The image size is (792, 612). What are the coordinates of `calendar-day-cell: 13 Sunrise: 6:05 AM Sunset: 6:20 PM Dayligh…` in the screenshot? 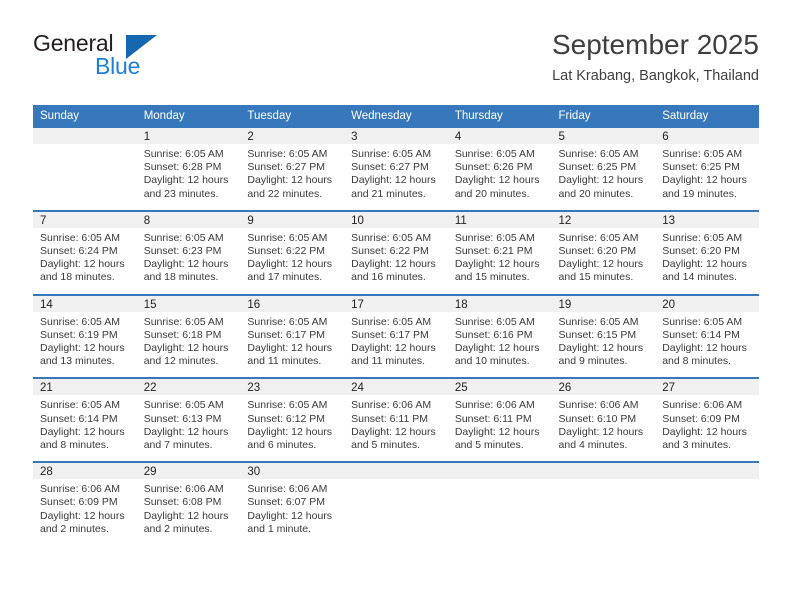 It's located at (707, 252).